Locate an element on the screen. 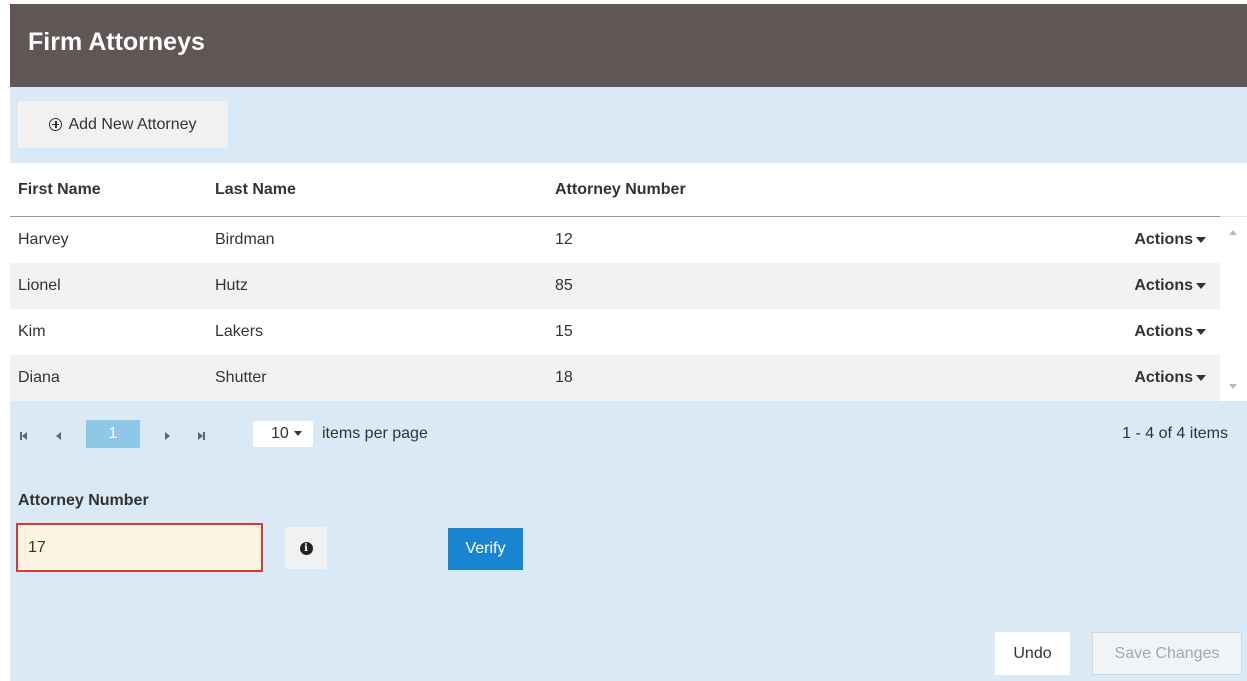 The image size is (1247, 681). pager-info: 1 - 4 of 4 items is located at coordinates (1175, 433).